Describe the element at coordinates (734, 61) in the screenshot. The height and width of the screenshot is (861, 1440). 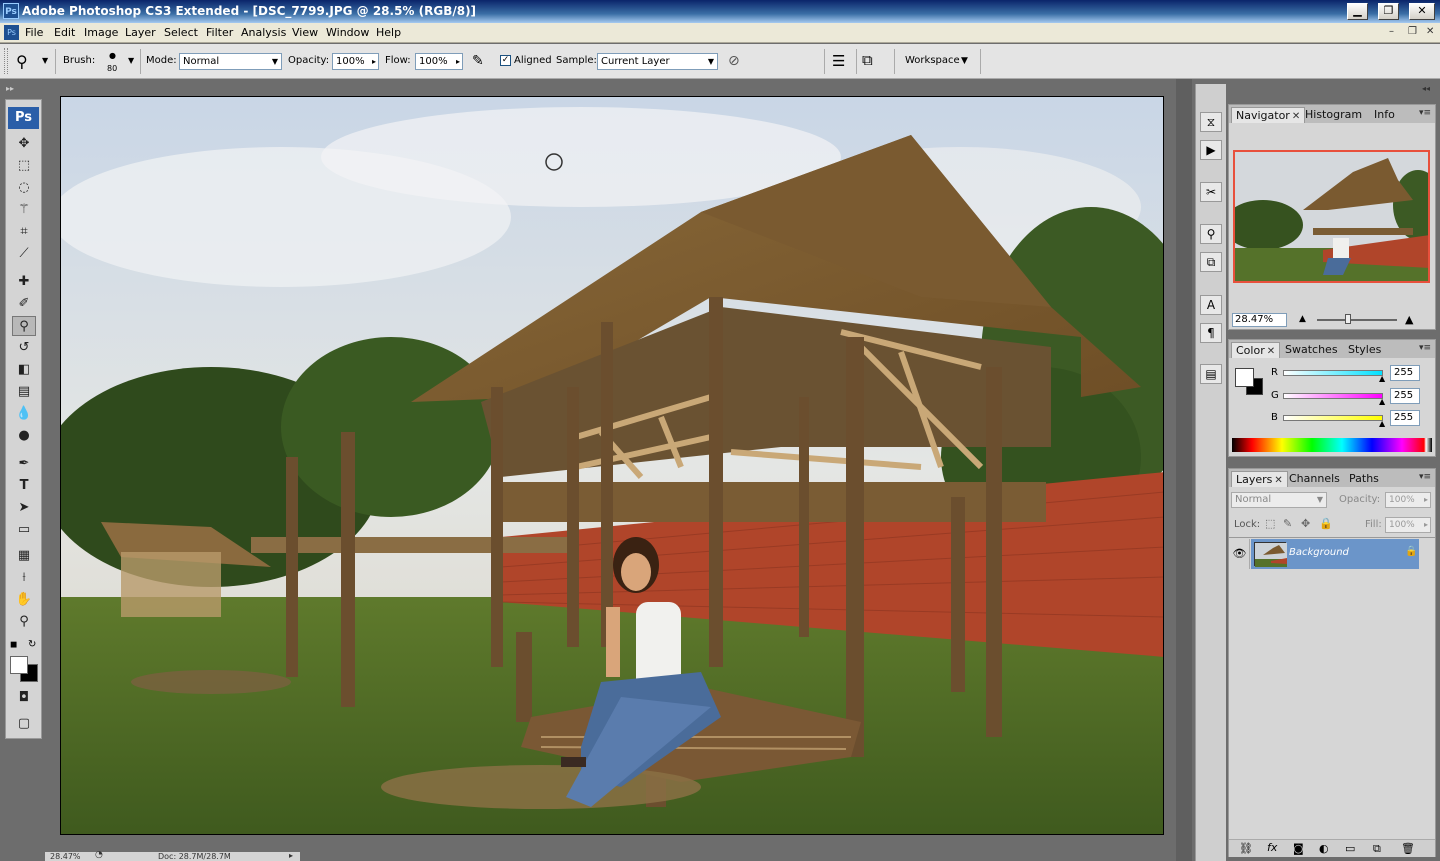
I see `ignore-adjustment-layers-icon: ⊘` at that location.